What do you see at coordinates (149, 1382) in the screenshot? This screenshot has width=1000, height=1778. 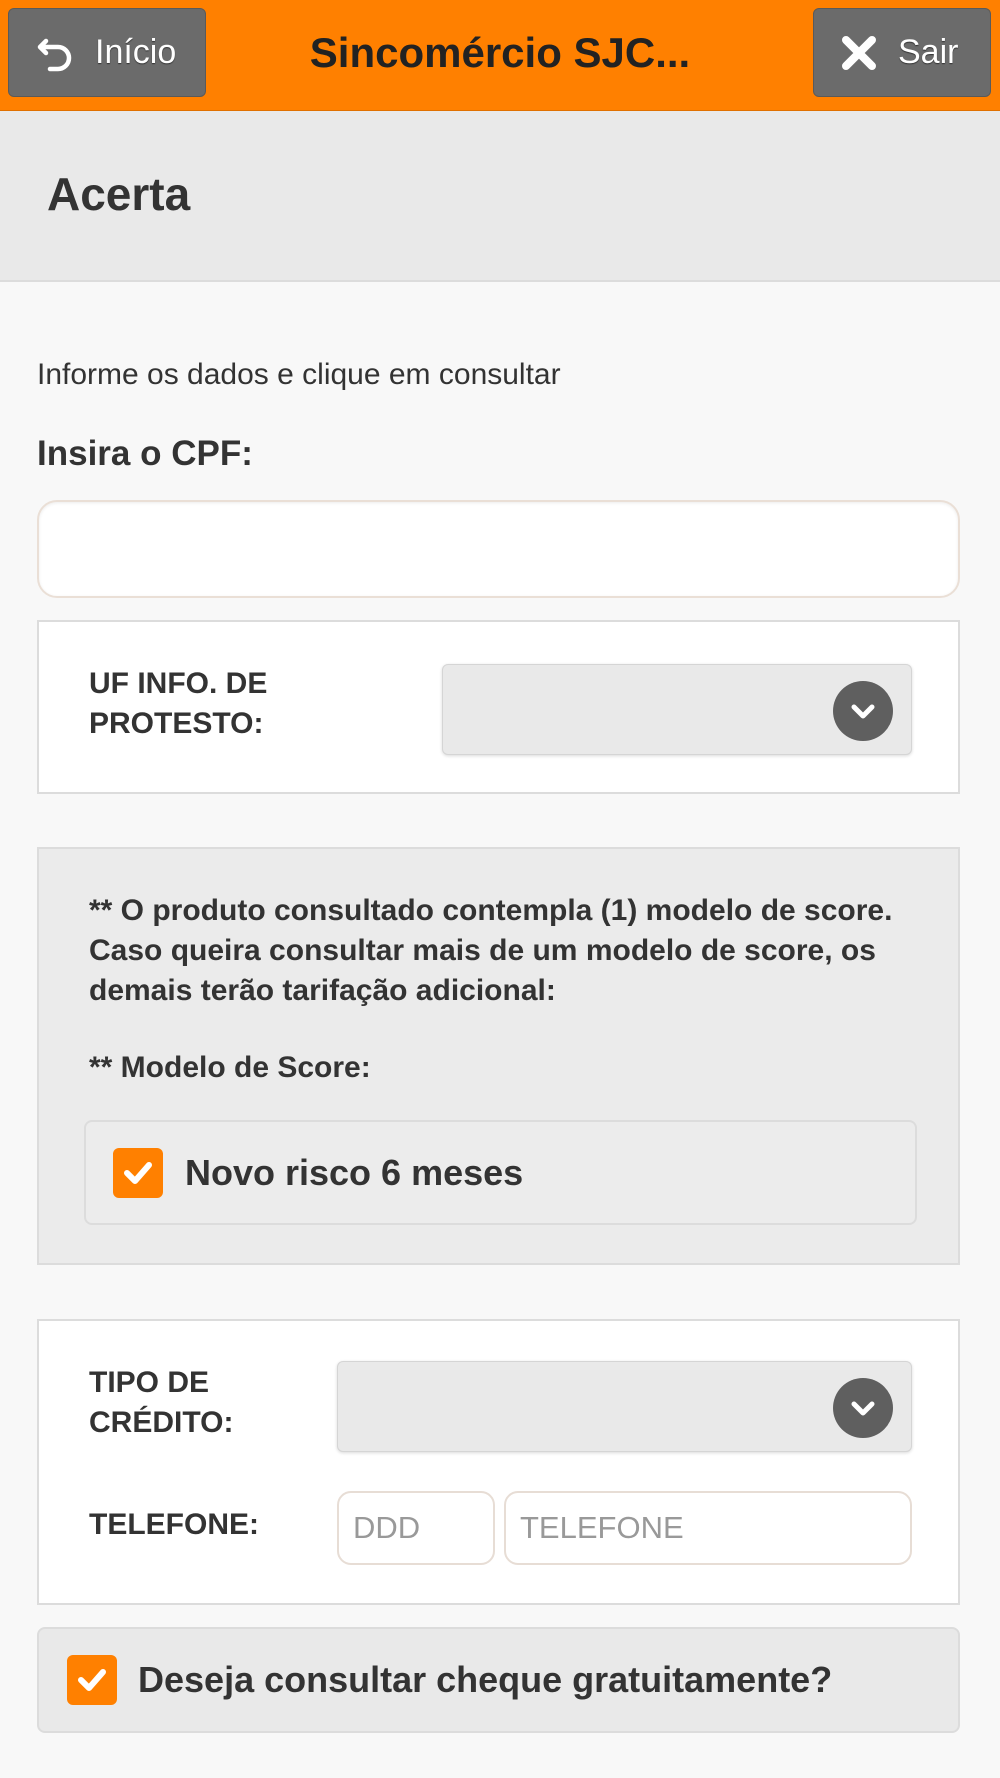 I see `credit-type-label-line1: TIPO DE` at bounding box center [149, 1382].